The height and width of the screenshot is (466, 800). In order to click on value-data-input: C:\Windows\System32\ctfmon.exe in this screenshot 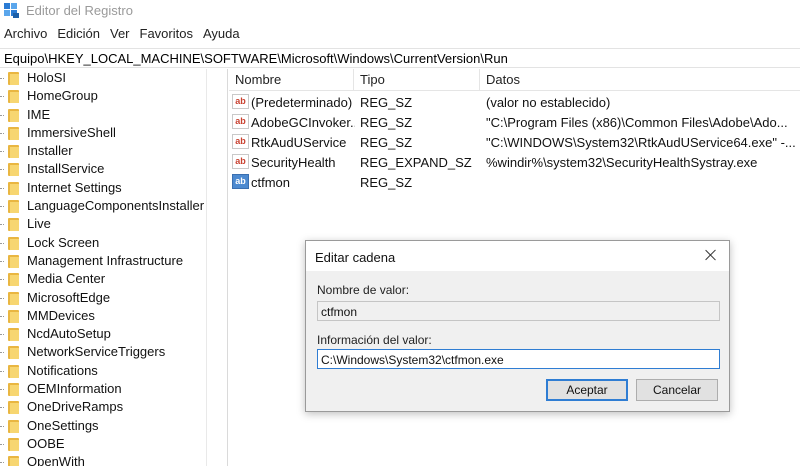, I will do `click(518, 359)`.